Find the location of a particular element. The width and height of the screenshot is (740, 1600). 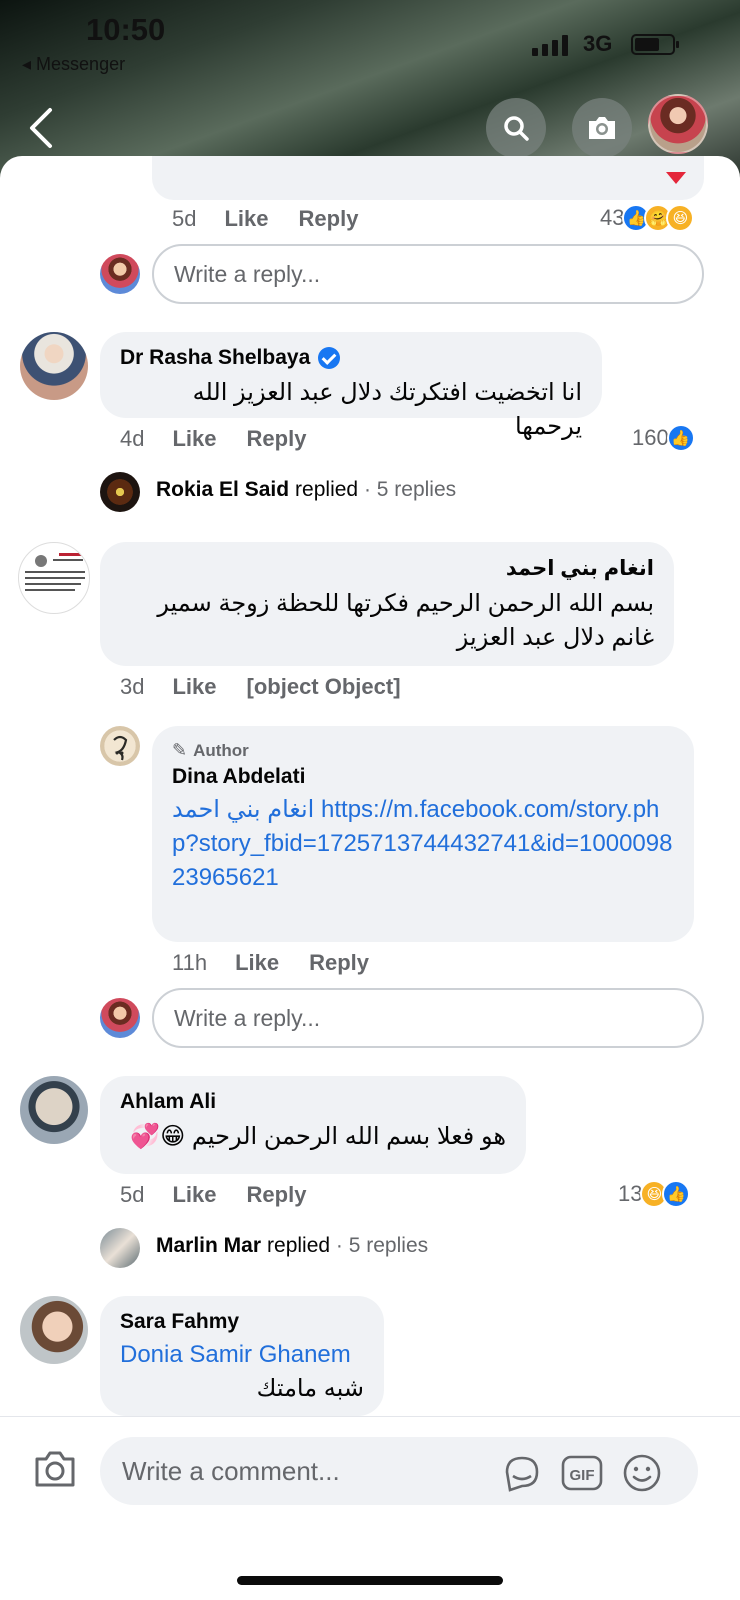

comment-time: 4d is located at coordinates (132, 438).